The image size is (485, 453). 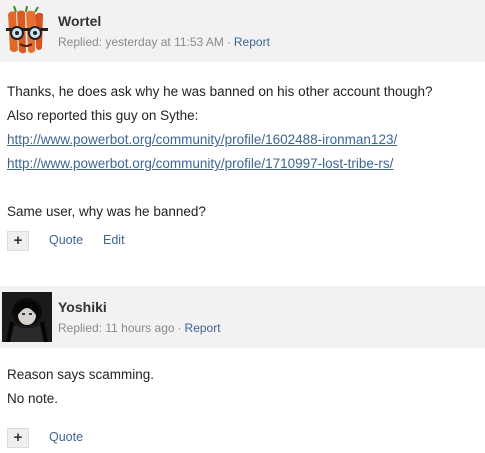 What do you see at coordinates (106, 211) in the screenshot?
I see `post-text-line: Same user, why was he banned?` at bounding box center [106, 211].